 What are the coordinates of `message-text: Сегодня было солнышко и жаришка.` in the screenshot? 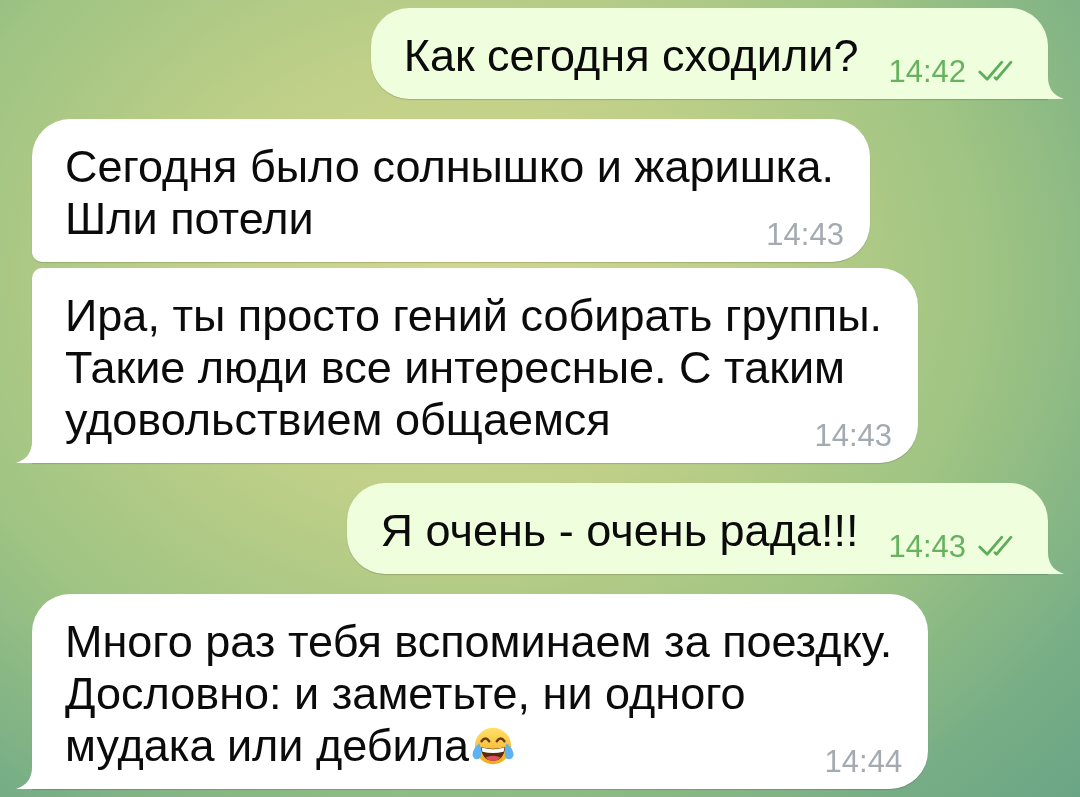 It's located at (449, 167).